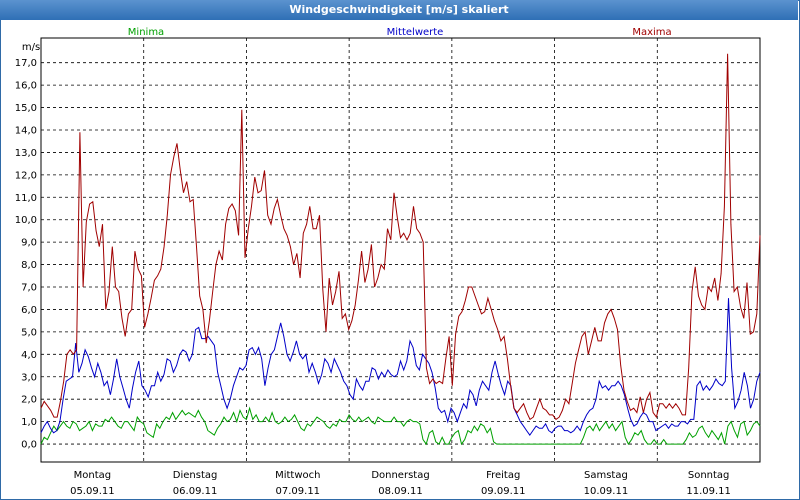 This screenshot has width=800, height=500. I want to click on x-tick-weekday: Montag, so click(92, 475).